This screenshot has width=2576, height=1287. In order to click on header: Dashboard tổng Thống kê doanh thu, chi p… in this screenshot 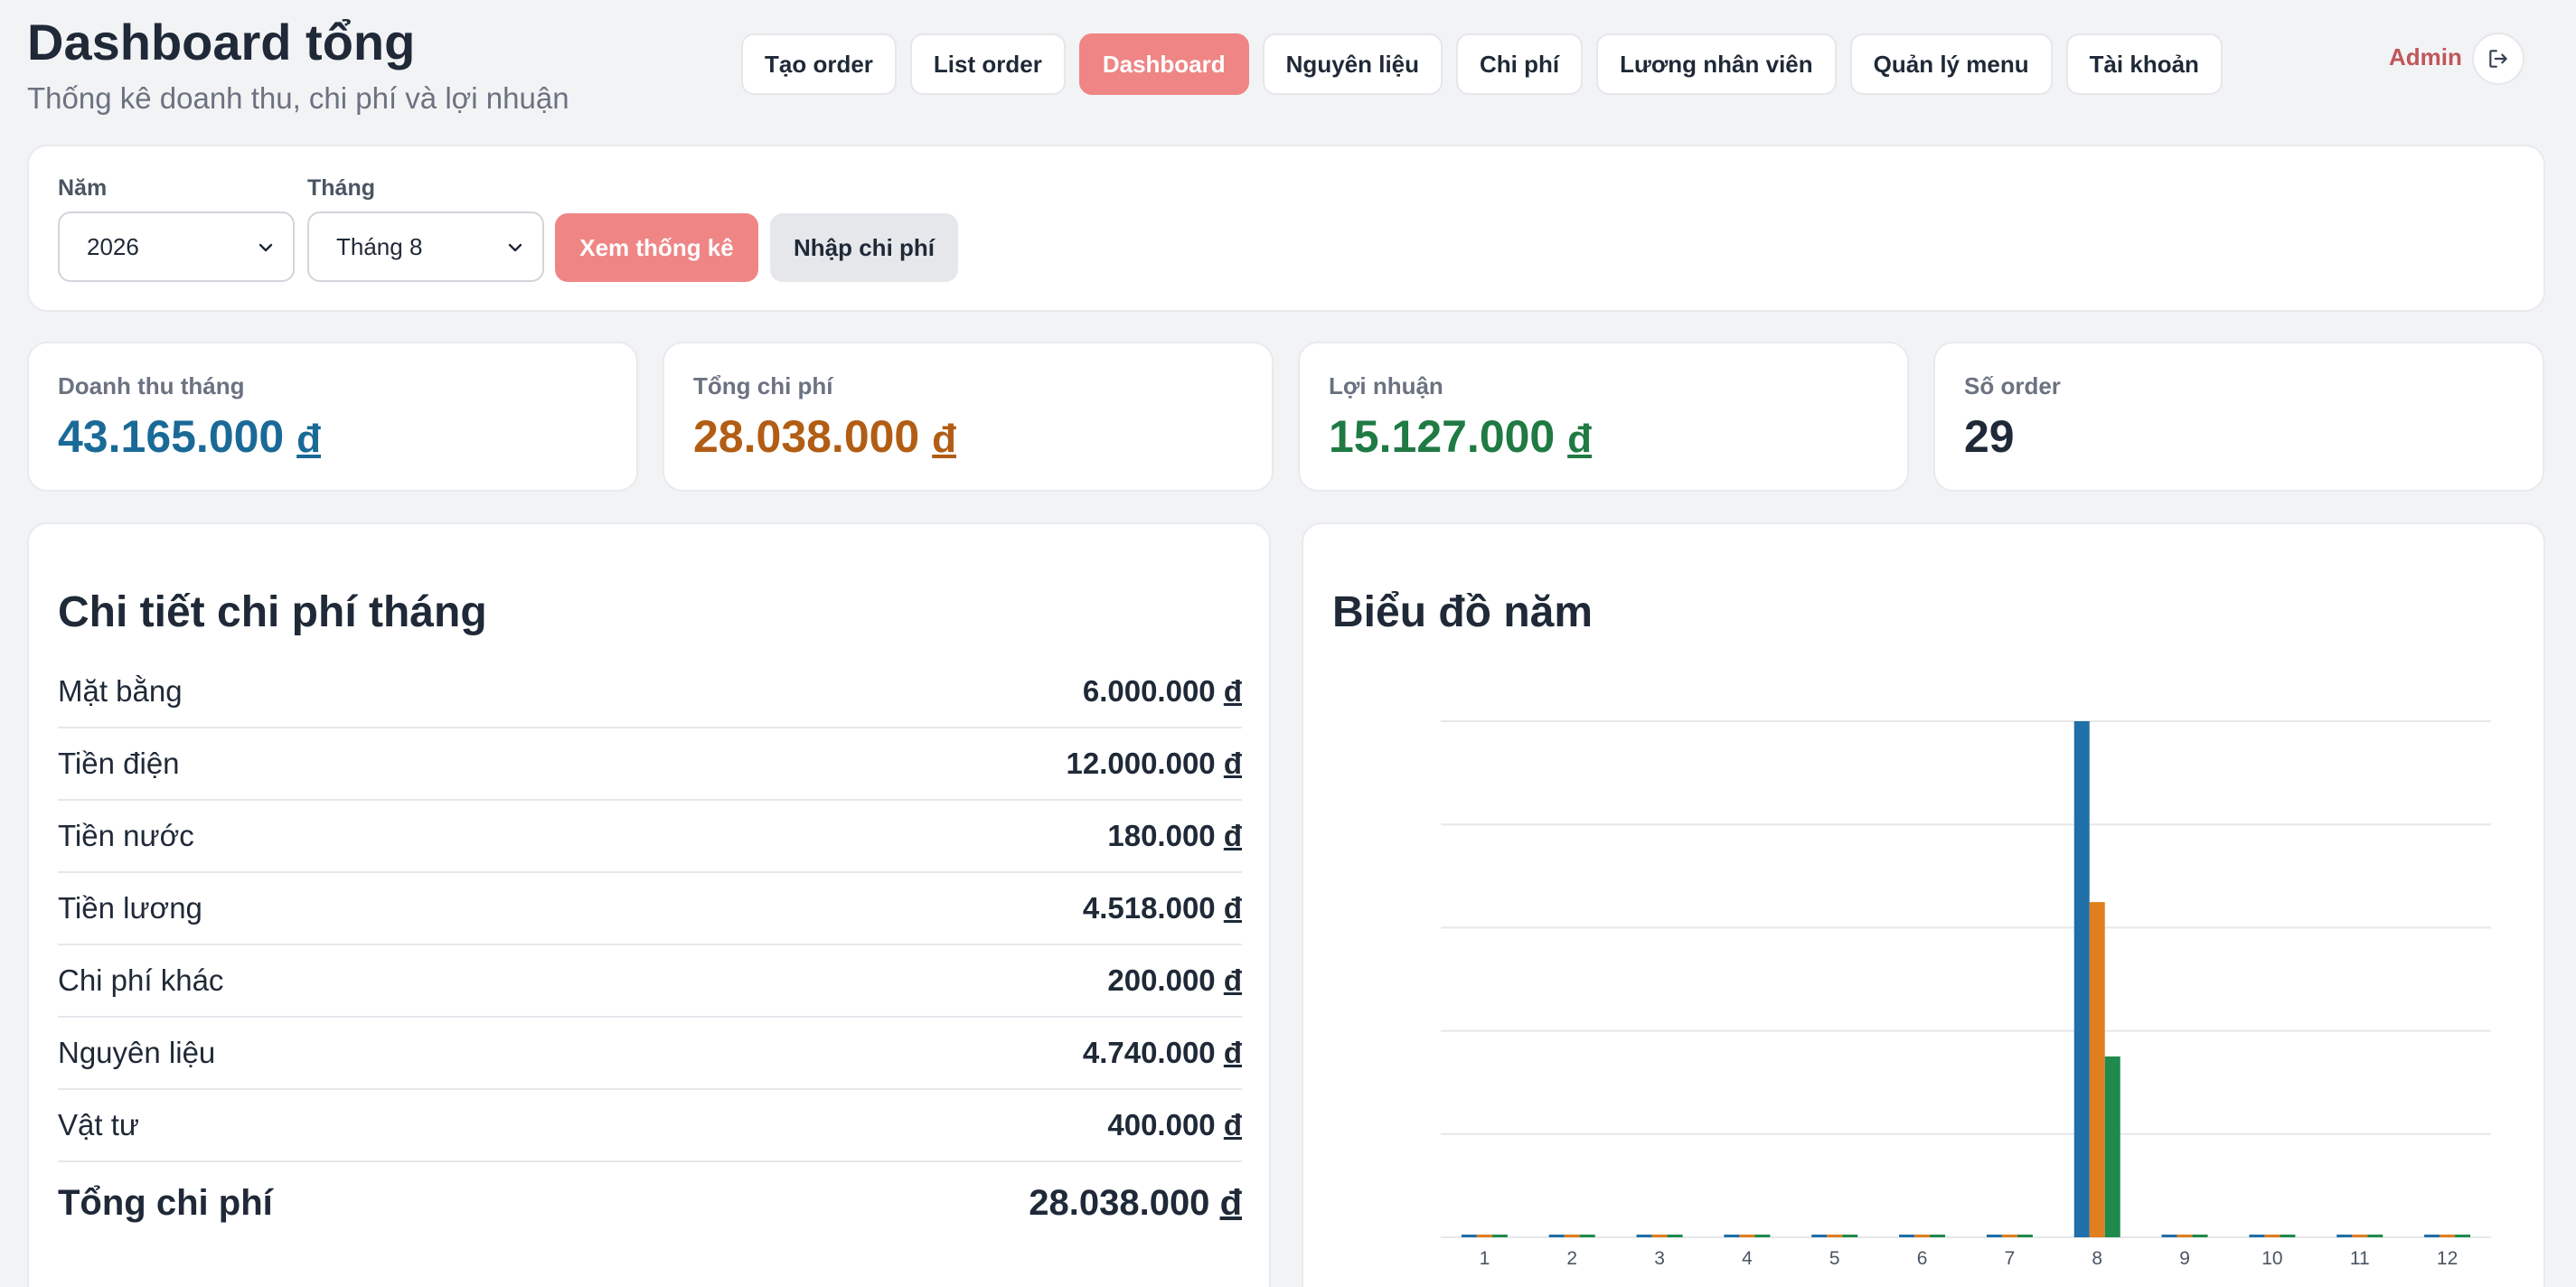, I will do `click(1288, 68)`.